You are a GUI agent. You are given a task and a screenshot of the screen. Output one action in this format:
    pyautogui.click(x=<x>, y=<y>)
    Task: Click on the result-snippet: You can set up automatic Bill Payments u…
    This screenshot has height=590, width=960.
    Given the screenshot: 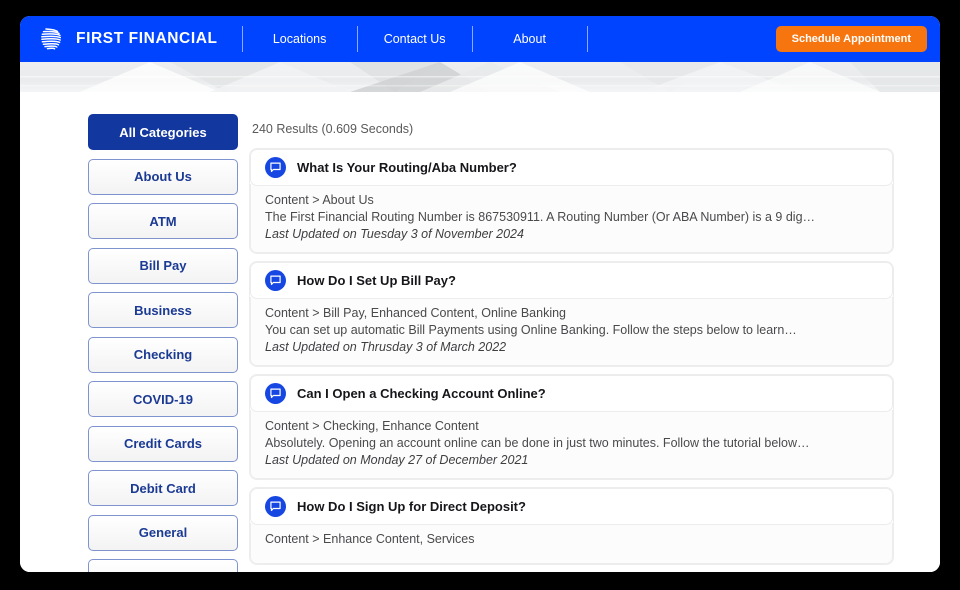 What is the action you would take?
    pyautogui.click(x=531, y=330)
    